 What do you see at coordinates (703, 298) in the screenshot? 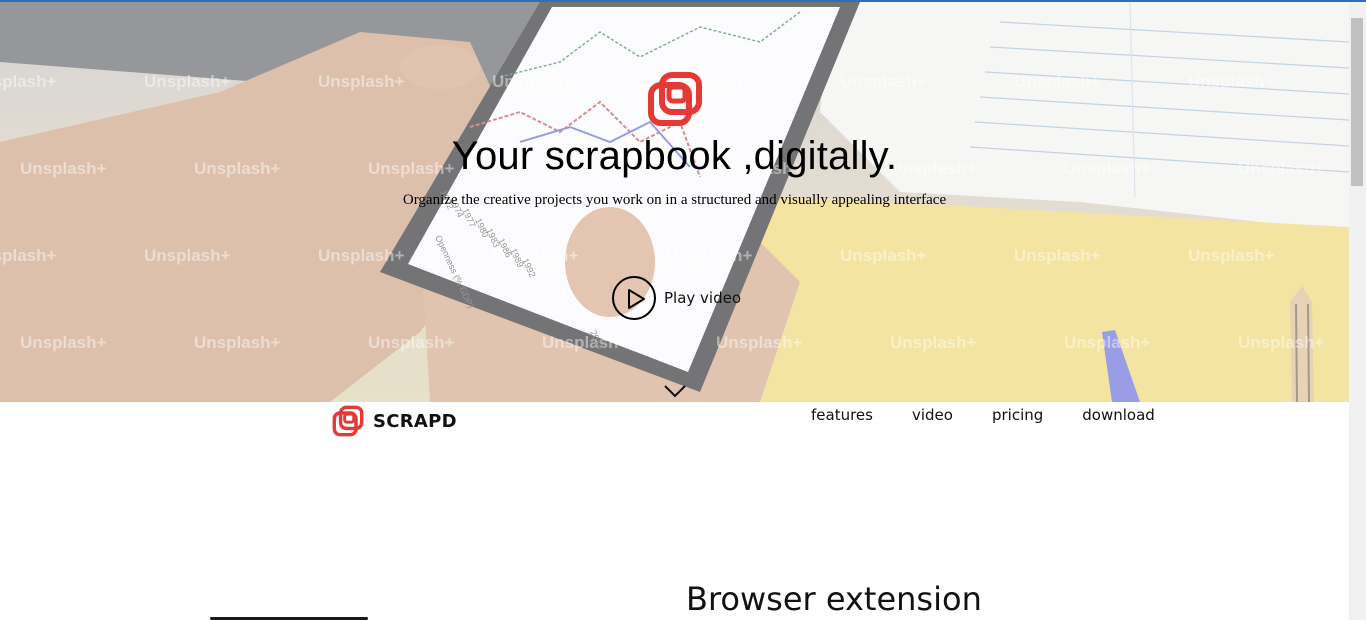
I see `play-video-label: Play video` at bounding box center [703, 298].